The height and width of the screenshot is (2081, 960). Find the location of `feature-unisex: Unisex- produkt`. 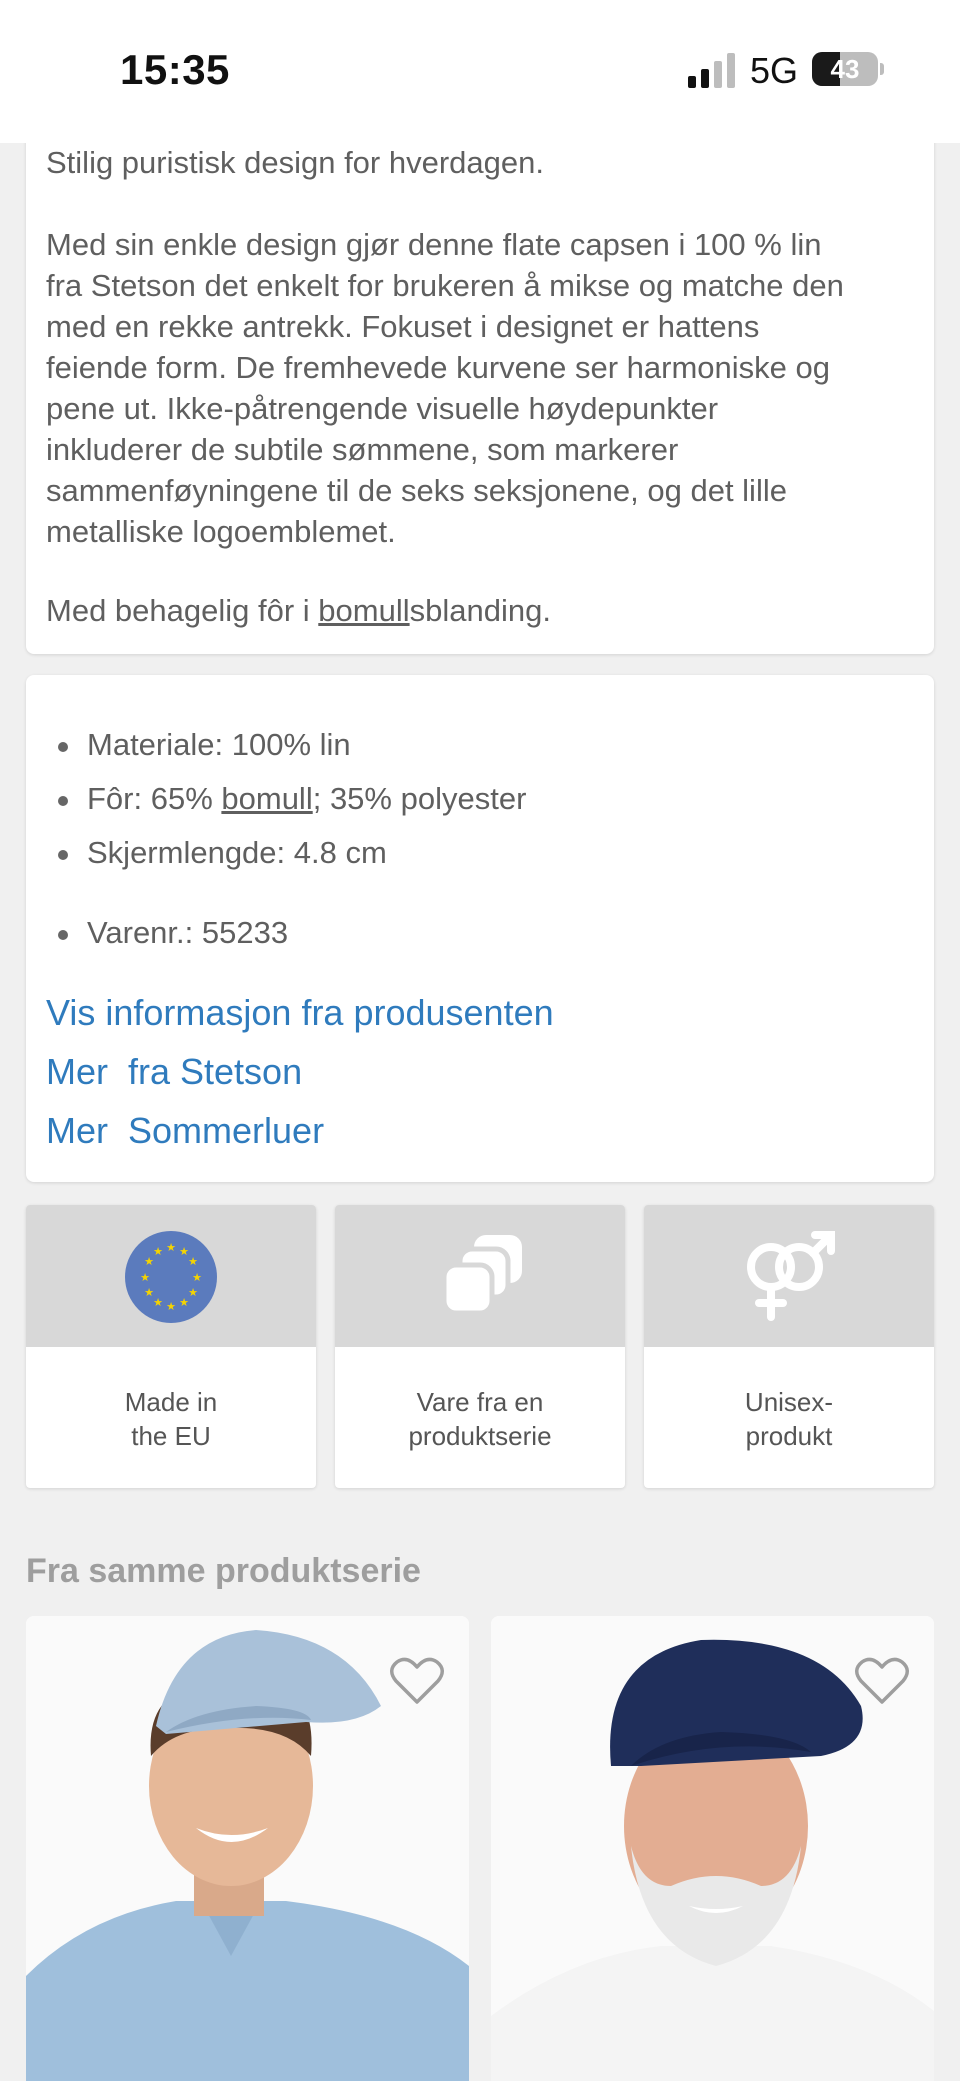

feature-unisex: Unisex- produkt is located at coordinates (789, 1346).